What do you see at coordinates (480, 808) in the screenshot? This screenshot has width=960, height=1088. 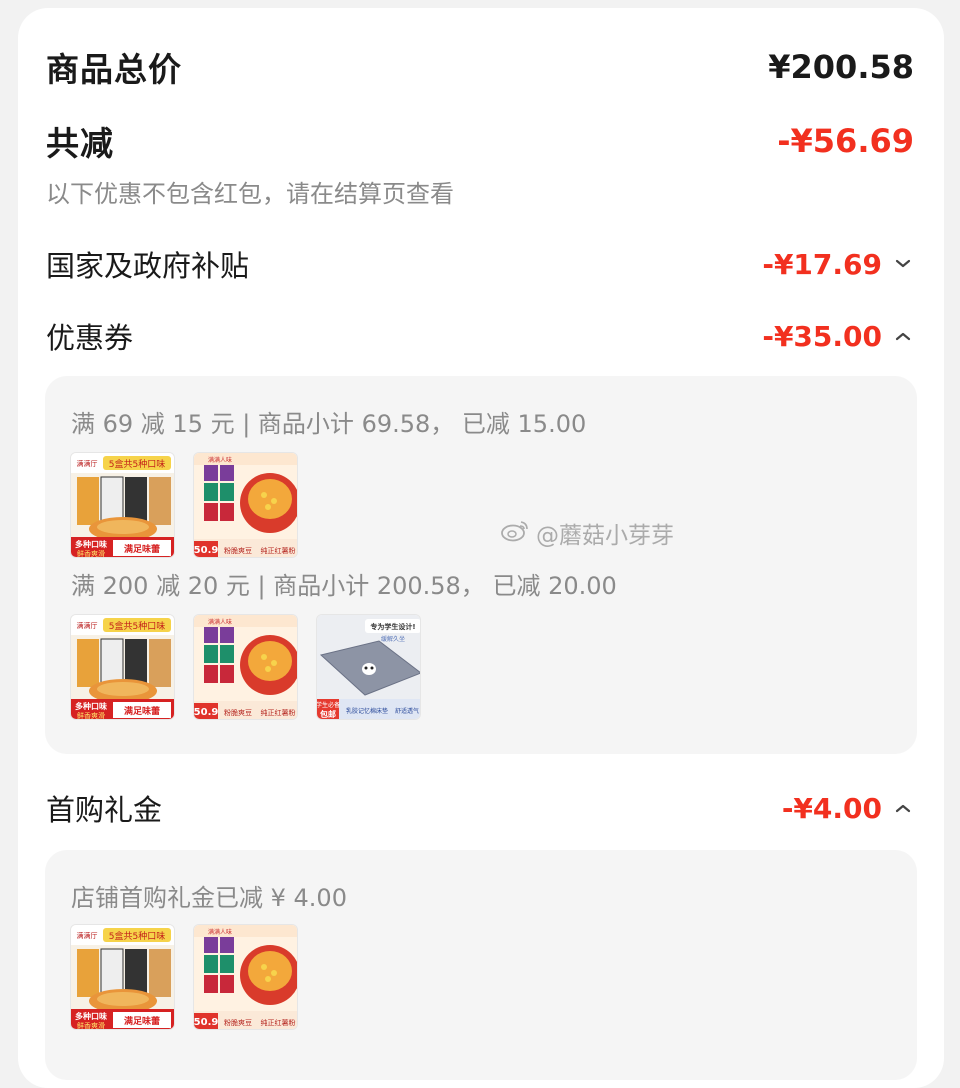 I see `first-gift-row: 首购礼金 -¥4.00` at bounding box center [480, 808].